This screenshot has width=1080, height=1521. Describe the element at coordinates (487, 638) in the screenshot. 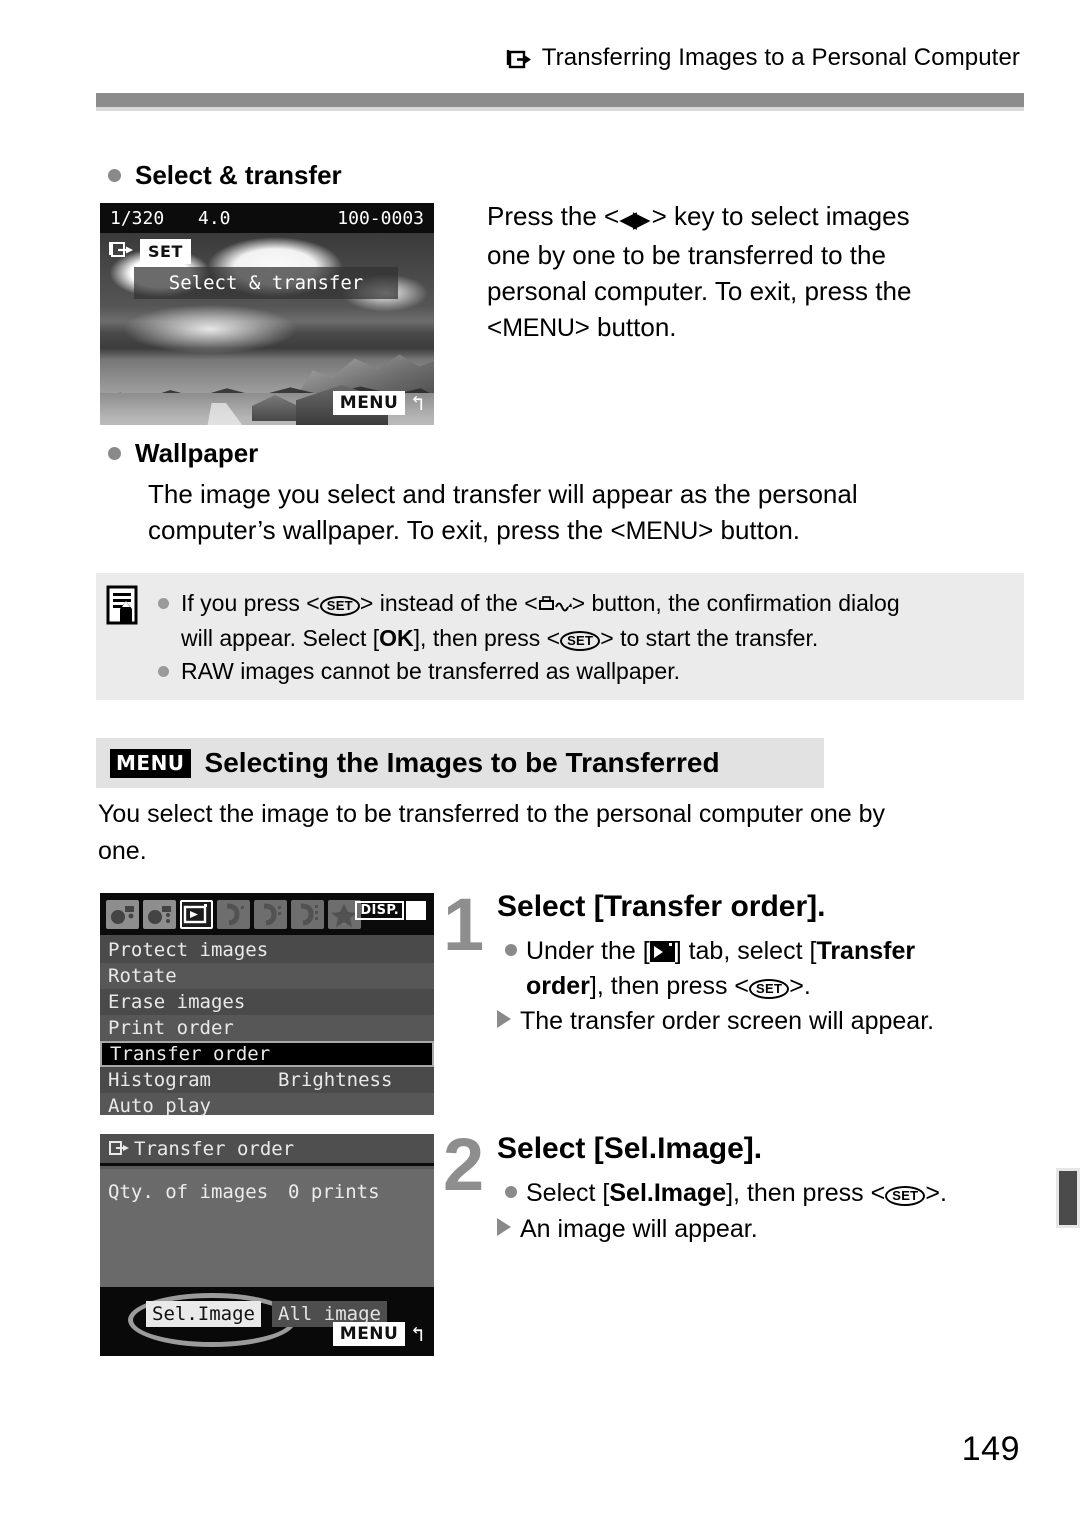

I see `note-1-line2-b: ], then press <` at that location.